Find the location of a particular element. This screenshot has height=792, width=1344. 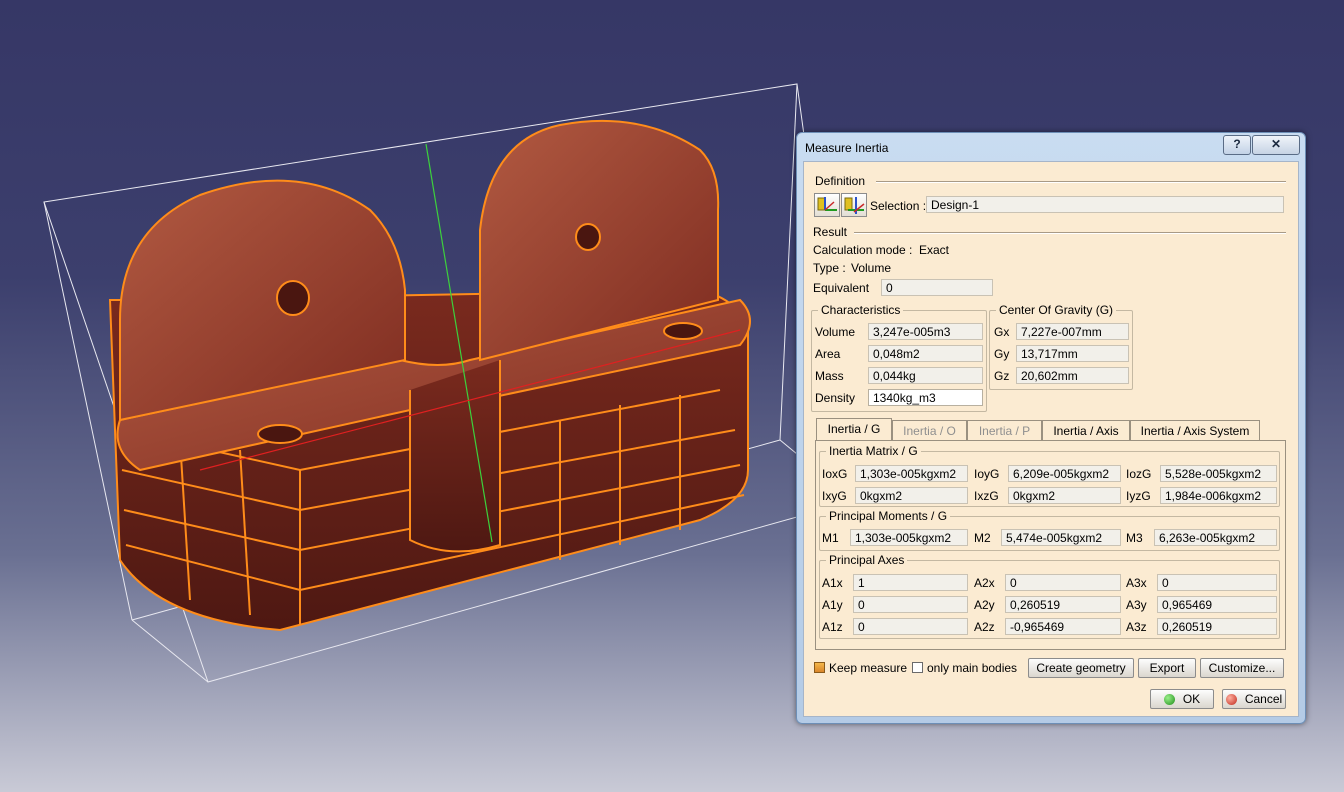

iyzg-field: 1,984e-006kgxm2 is located at coordinates (1218, 495).